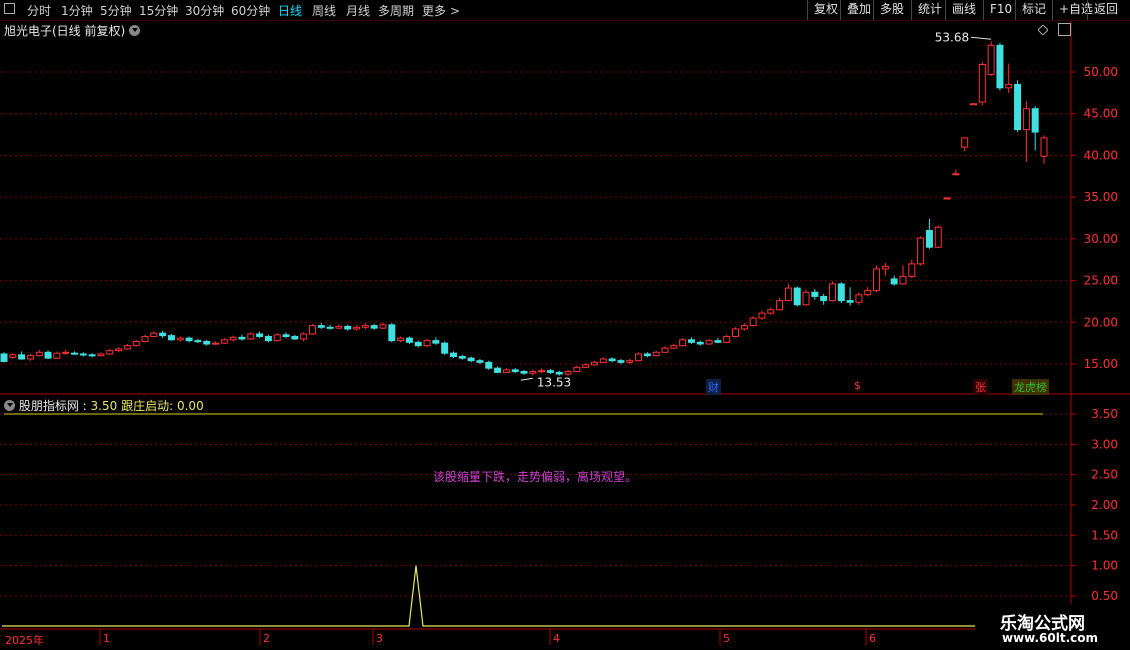  Describe the element at coordinates (1030, 387) in the screenshot. I see `event-marker: 龙虎榜` at that location.